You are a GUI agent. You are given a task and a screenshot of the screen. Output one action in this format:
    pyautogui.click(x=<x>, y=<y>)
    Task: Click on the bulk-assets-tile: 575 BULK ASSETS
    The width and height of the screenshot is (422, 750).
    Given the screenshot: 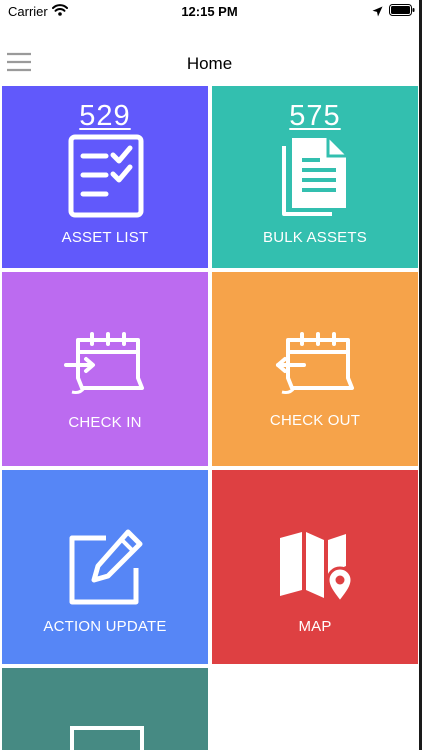 What is the action you would take?
    pyautogui.click(x=315, y=177)
    